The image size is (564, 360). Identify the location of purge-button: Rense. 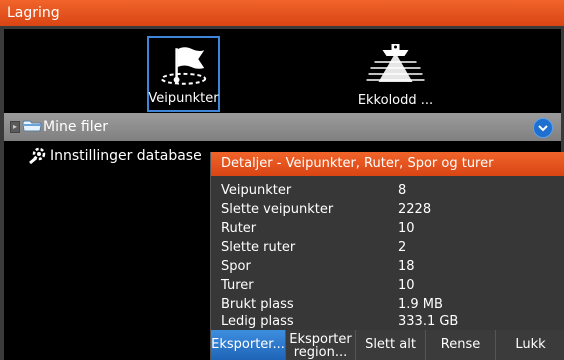
(461, 345).